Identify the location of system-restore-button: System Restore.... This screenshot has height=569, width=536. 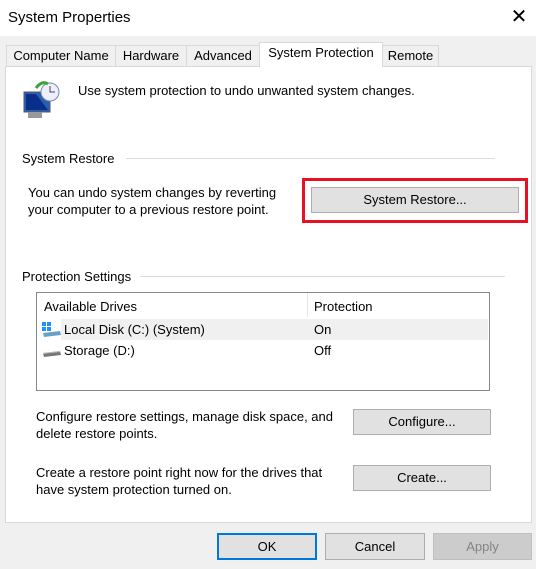
(415, 200).